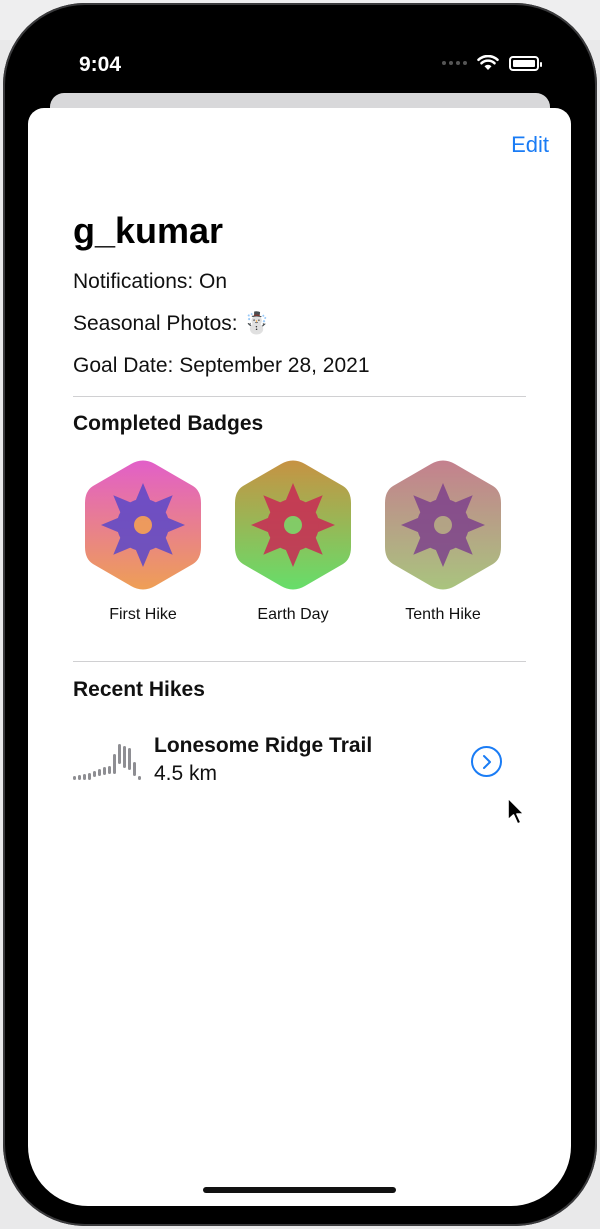  What do you see at coordinates (293, 614) in the screenshot?
I see `badge-label: Earth Day` at bounding box center [293, 614].